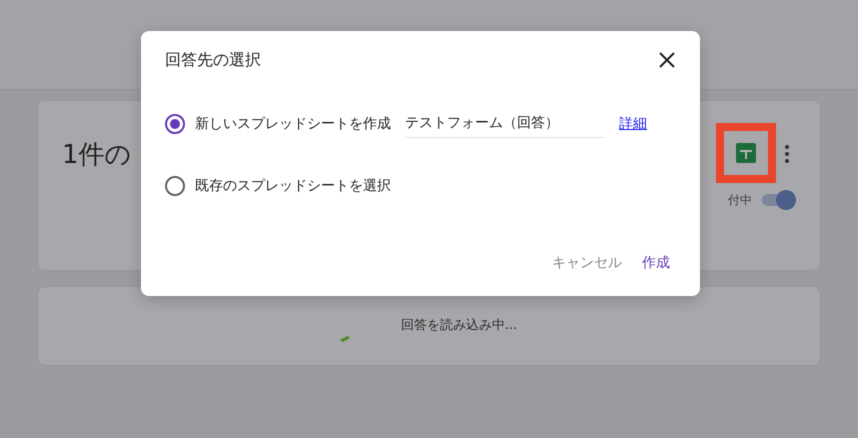  What do you see at coordinates (787, 154) in the screenshot?
I see `more-icon` at bounding box center [787, 154].